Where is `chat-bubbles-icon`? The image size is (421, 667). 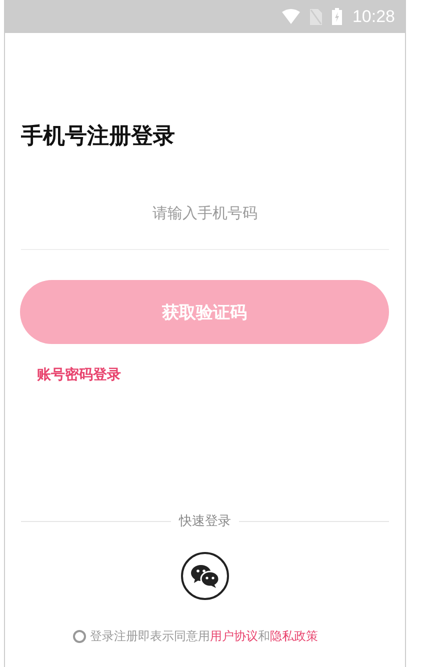
chat-bubbles-icon is located at coordinates (205, 576).